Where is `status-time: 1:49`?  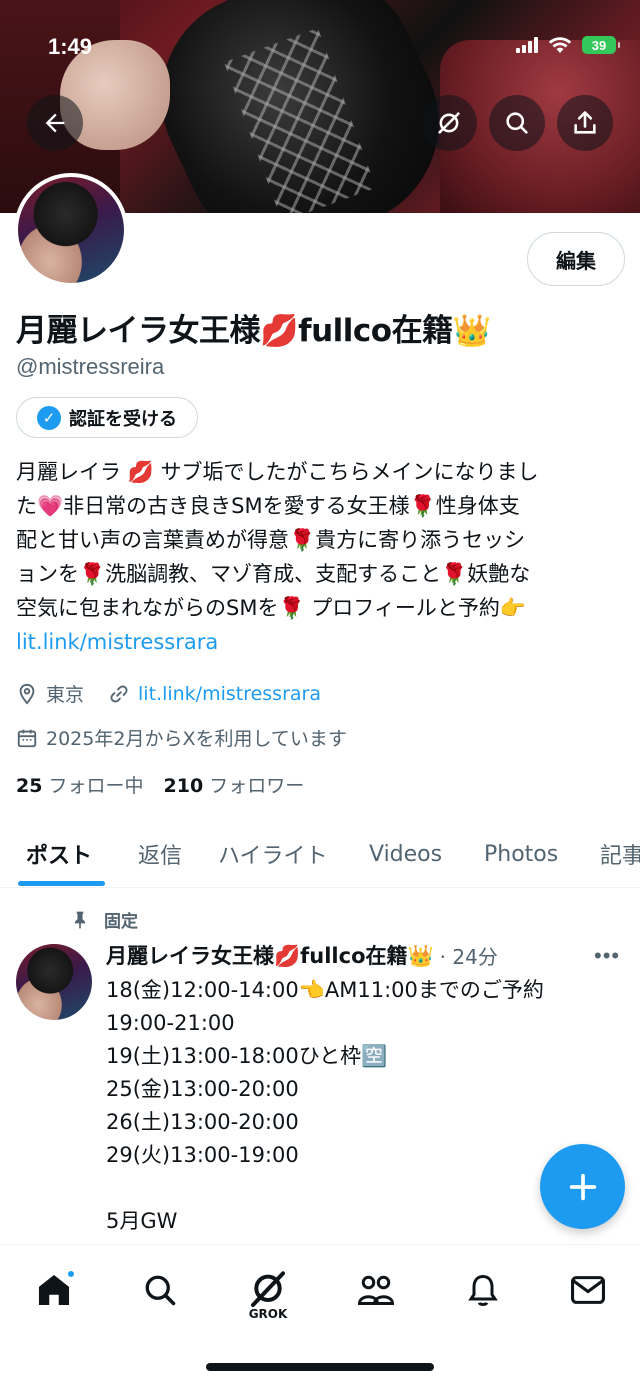 status-time: 1:49 is located at coordinates (70, 46).